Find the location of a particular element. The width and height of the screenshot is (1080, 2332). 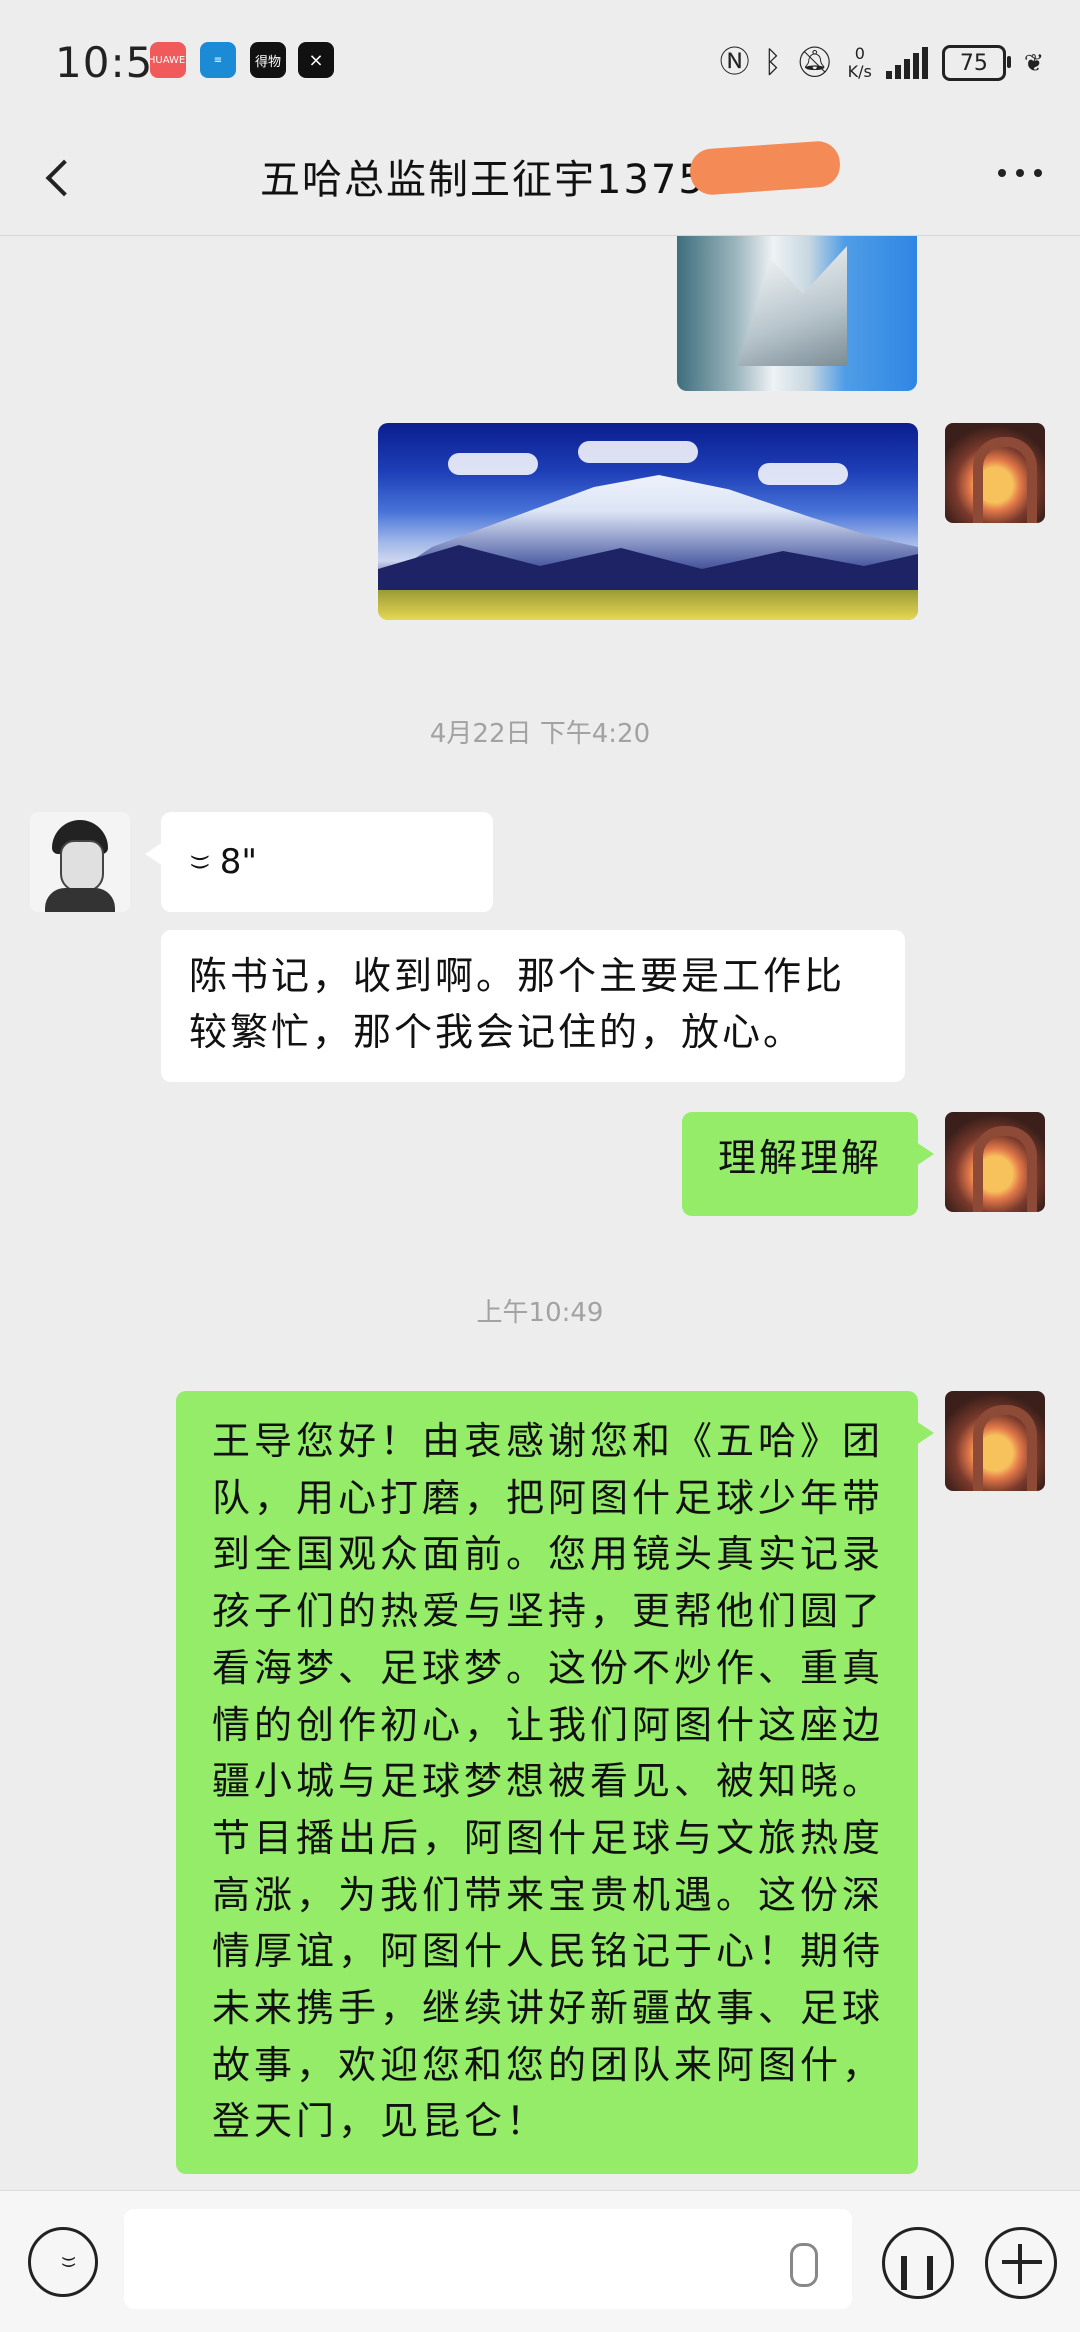

list-app-icon: ≡ is located at coordinates (218, 60).